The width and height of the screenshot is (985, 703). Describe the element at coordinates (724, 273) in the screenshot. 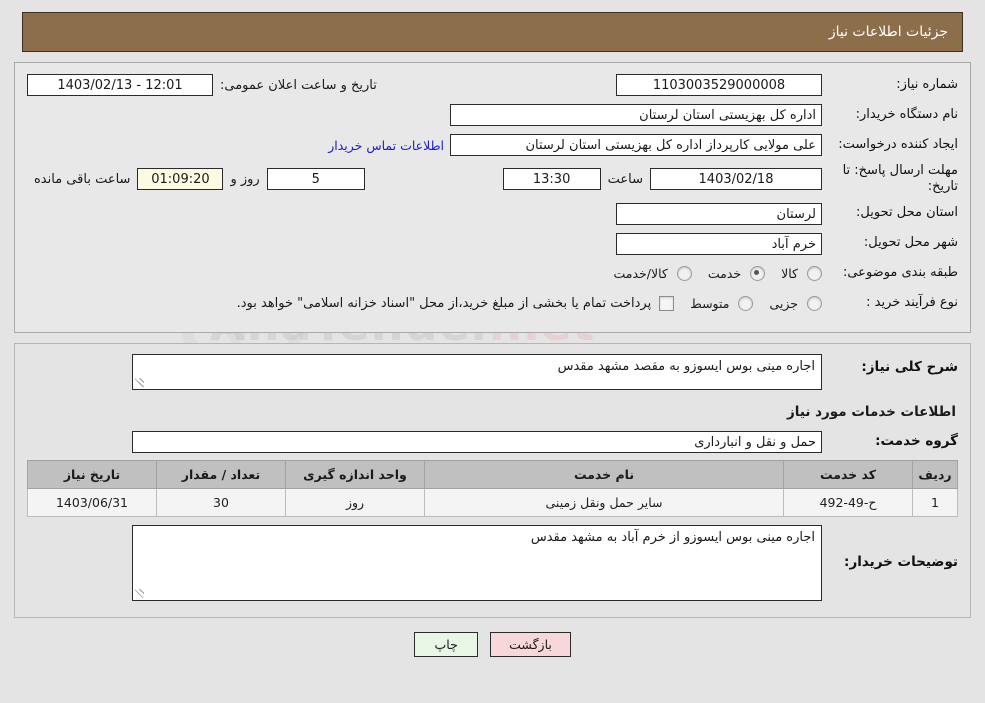

I see `radio-khedmat-label: خدمت` at that location.